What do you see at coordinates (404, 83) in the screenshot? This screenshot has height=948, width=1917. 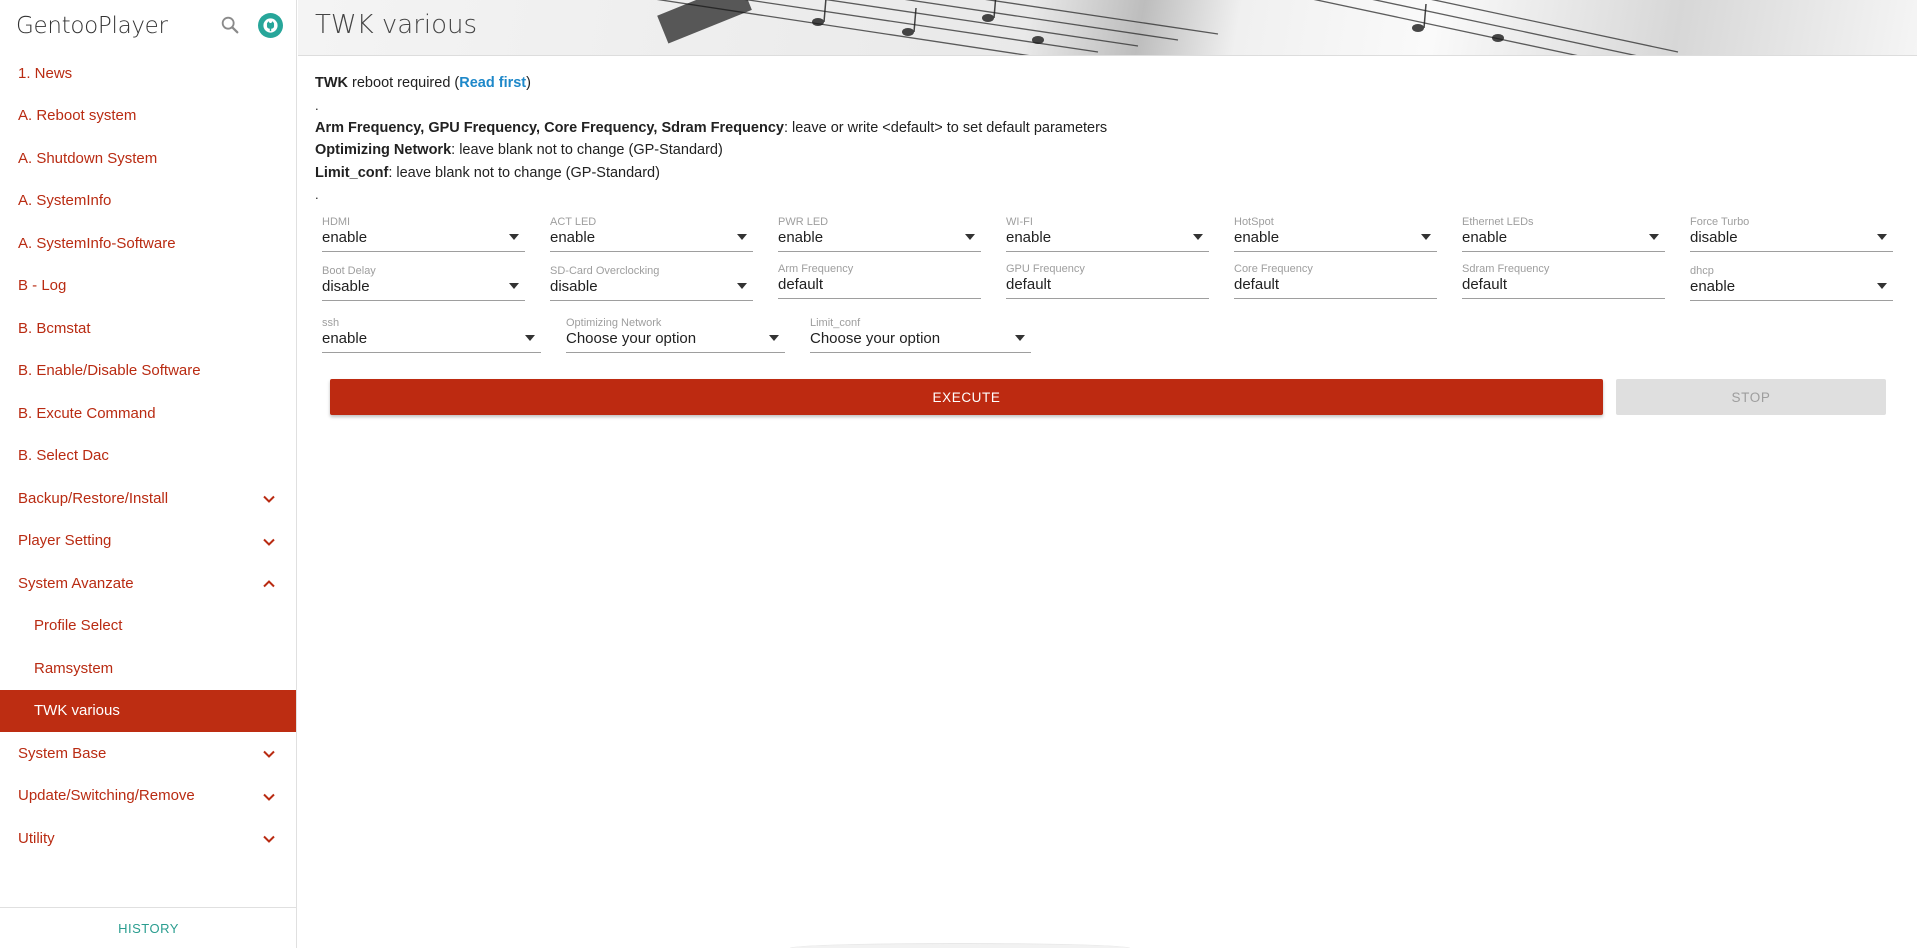 I see `note-text: reboot required (` at bounding box center [404, 83].